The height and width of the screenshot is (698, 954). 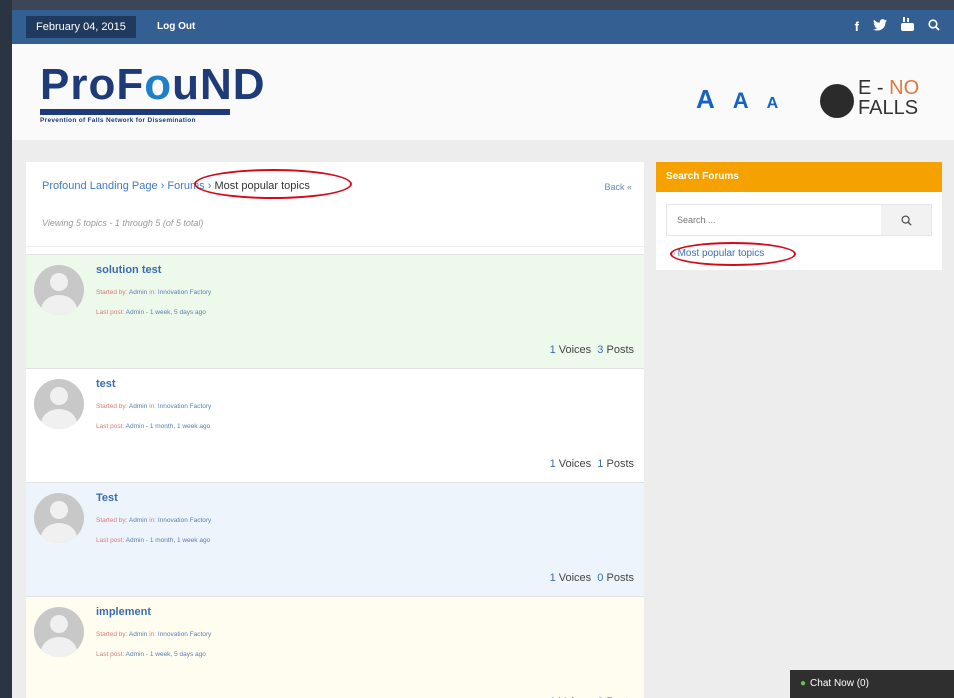 I want to click on logout-link: Log Out, so click(x=176, y=27).